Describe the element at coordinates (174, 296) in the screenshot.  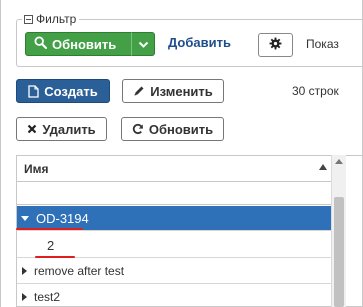
I see `tree-row: test2` at that location.